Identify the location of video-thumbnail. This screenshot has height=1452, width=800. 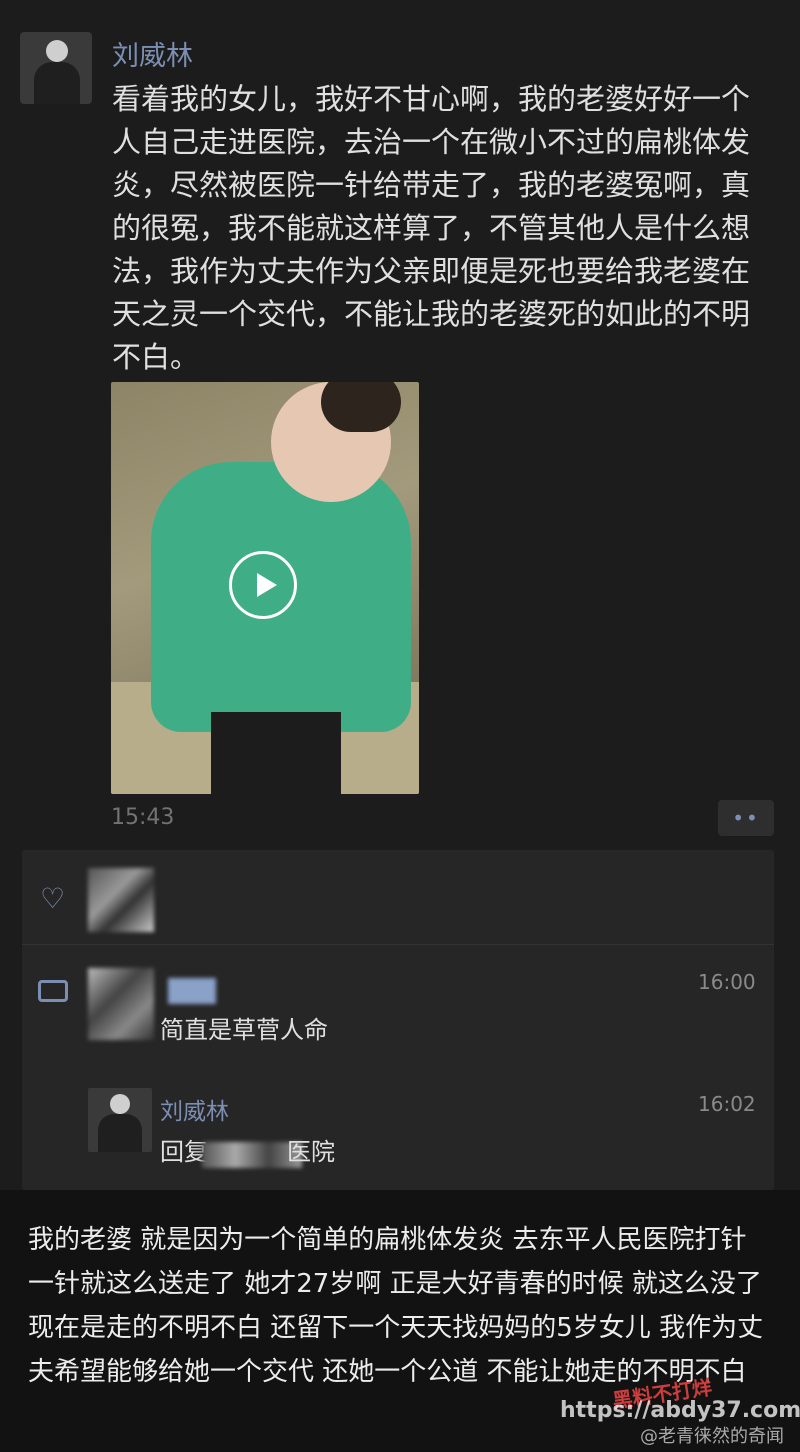
(265, 588).